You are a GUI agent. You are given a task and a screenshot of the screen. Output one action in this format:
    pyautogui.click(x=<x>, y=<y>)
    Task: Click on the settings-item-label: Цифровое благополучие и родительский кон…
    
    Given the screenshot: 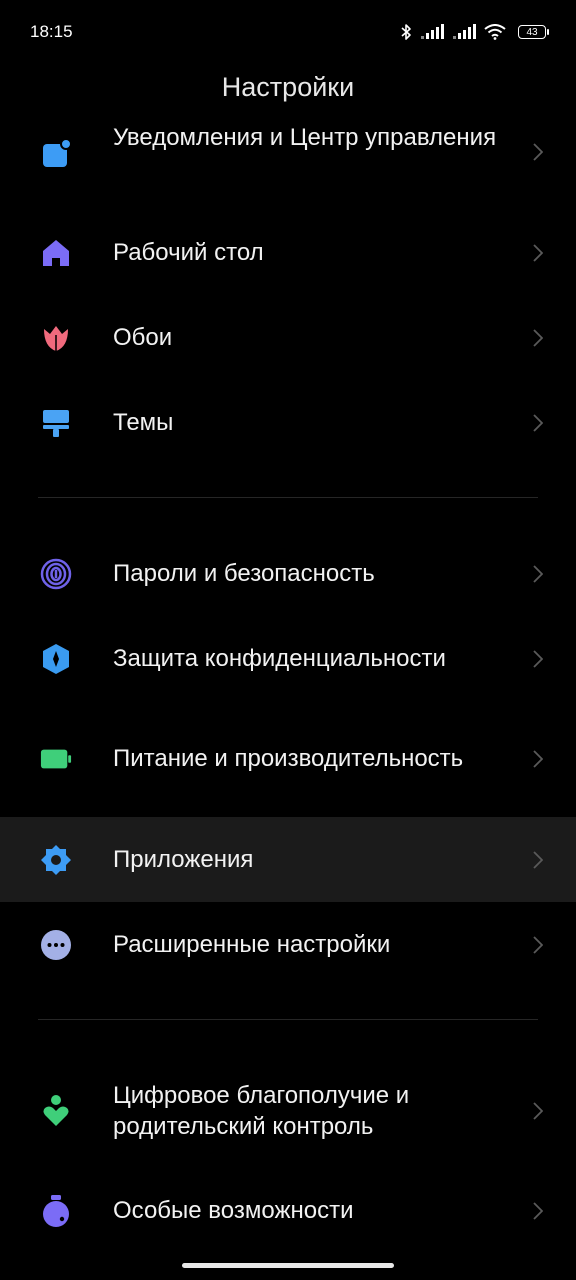 What is the action you would take?
    pyautogui.click(x=261, y=1110)
    